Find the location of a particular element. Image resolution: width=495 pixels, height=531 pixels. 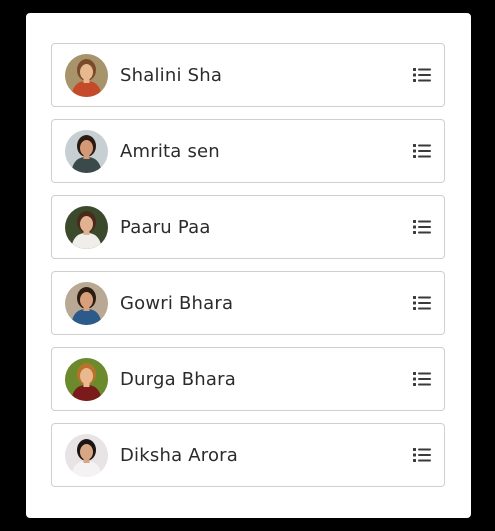

list-item: Shalini Sha is located at coordinates (248, 75).